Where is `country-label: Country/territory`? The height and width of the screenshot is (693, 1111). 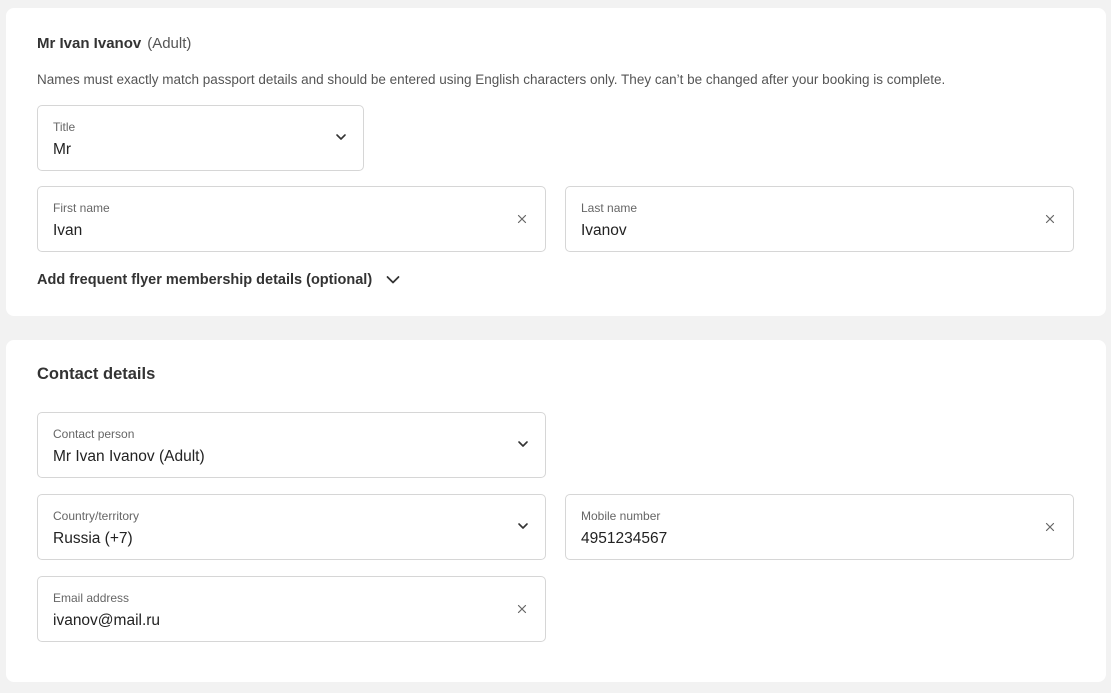
country-label: Country/territory is located at coordinates (96, 516).